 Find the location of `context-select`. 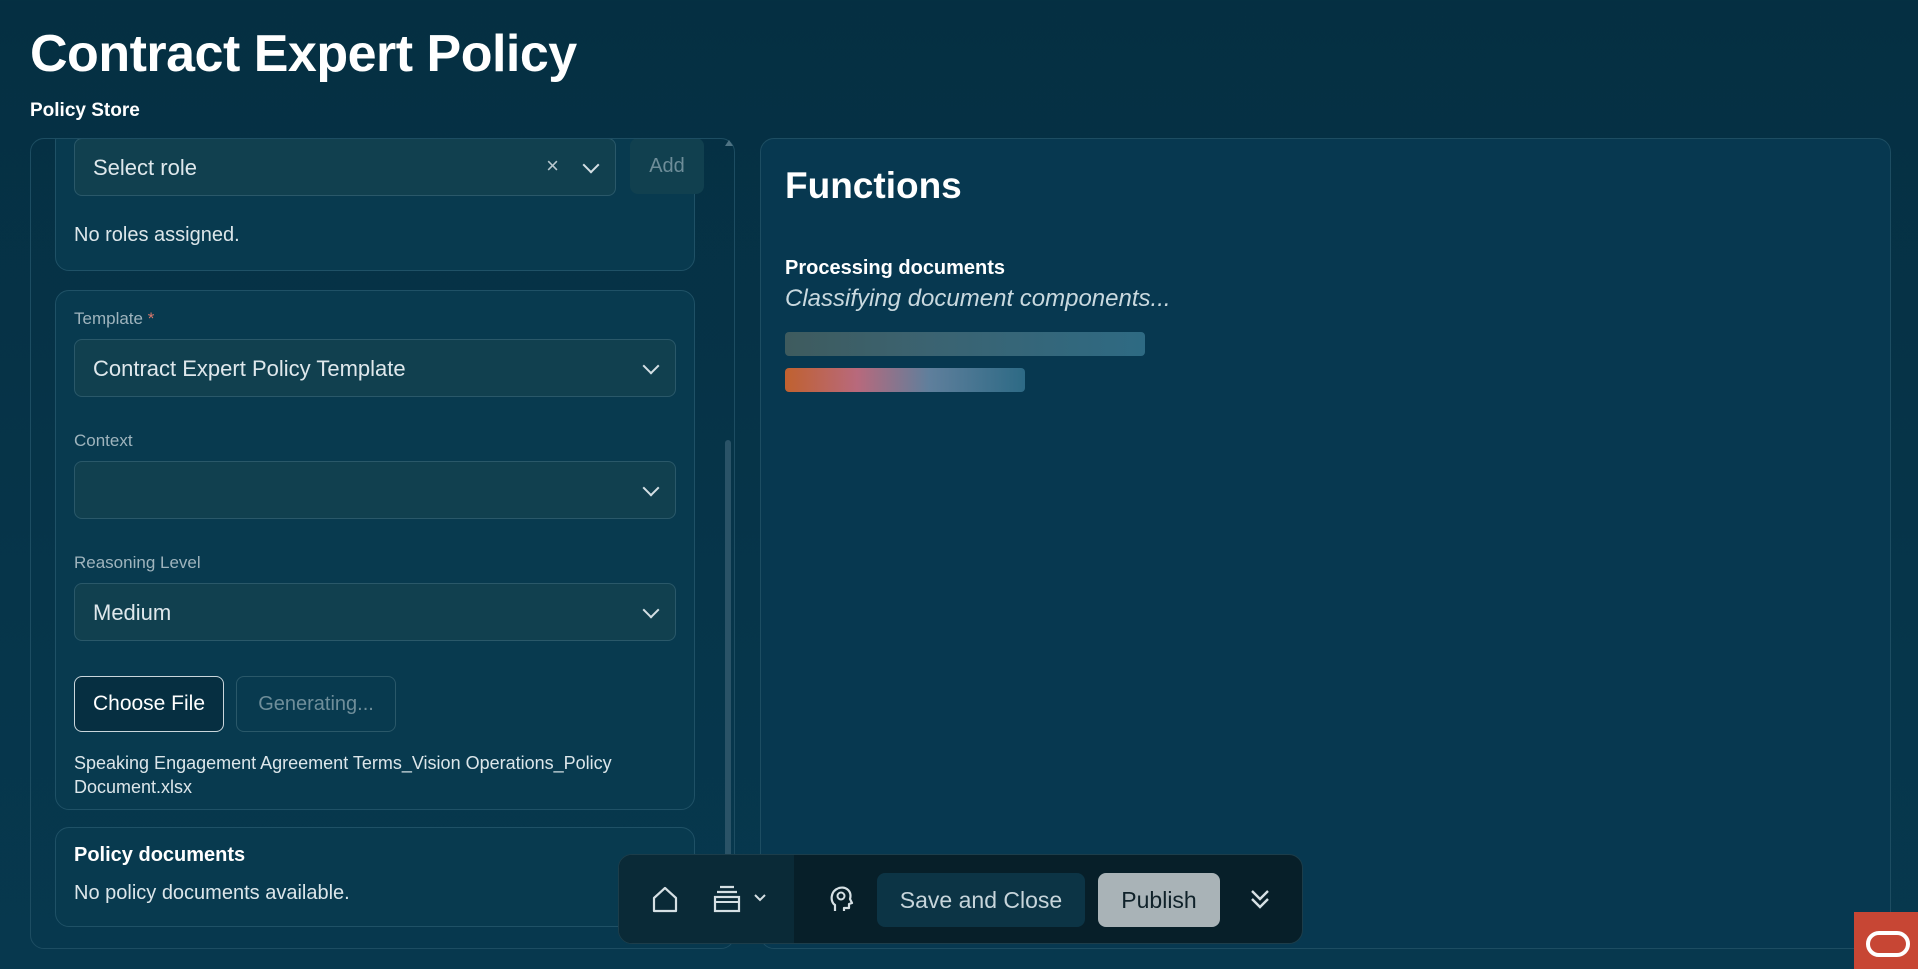

context-select is located at coordinates (375, 490).